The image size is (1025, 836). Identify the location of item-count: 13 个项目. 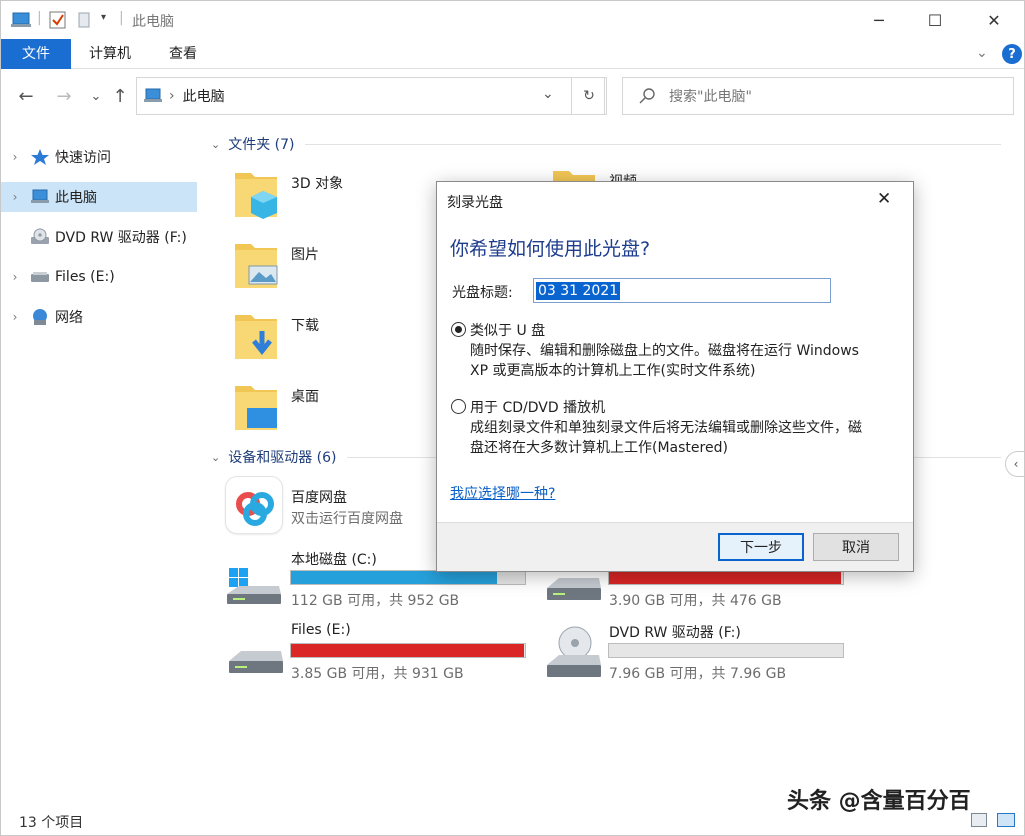
(51, 823).